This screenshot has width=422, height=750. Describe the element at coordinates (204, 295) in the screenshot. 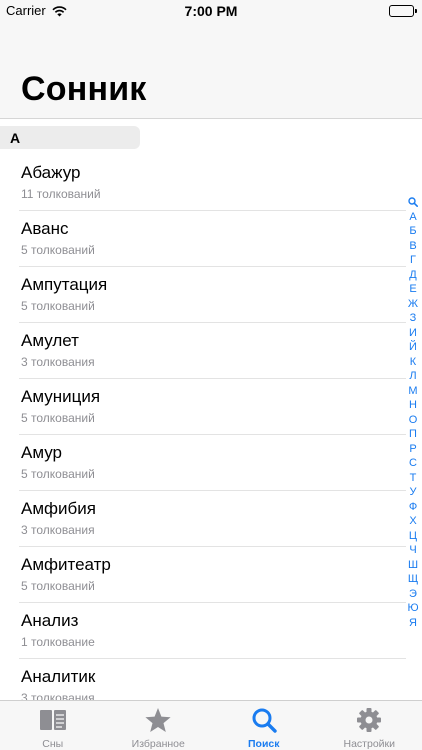

I see `list-item: Ампутация 5 толкований` at that location.